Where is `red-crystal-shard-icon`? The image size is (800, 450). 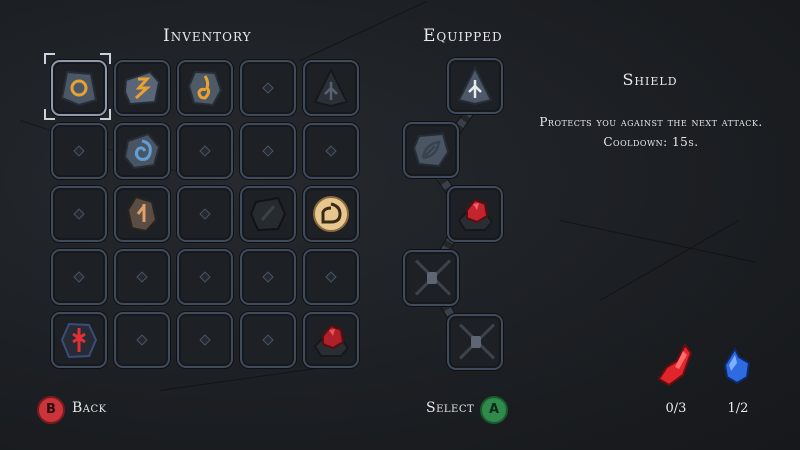
red-crystal-shard-icon is located at coordinates (675, 365).